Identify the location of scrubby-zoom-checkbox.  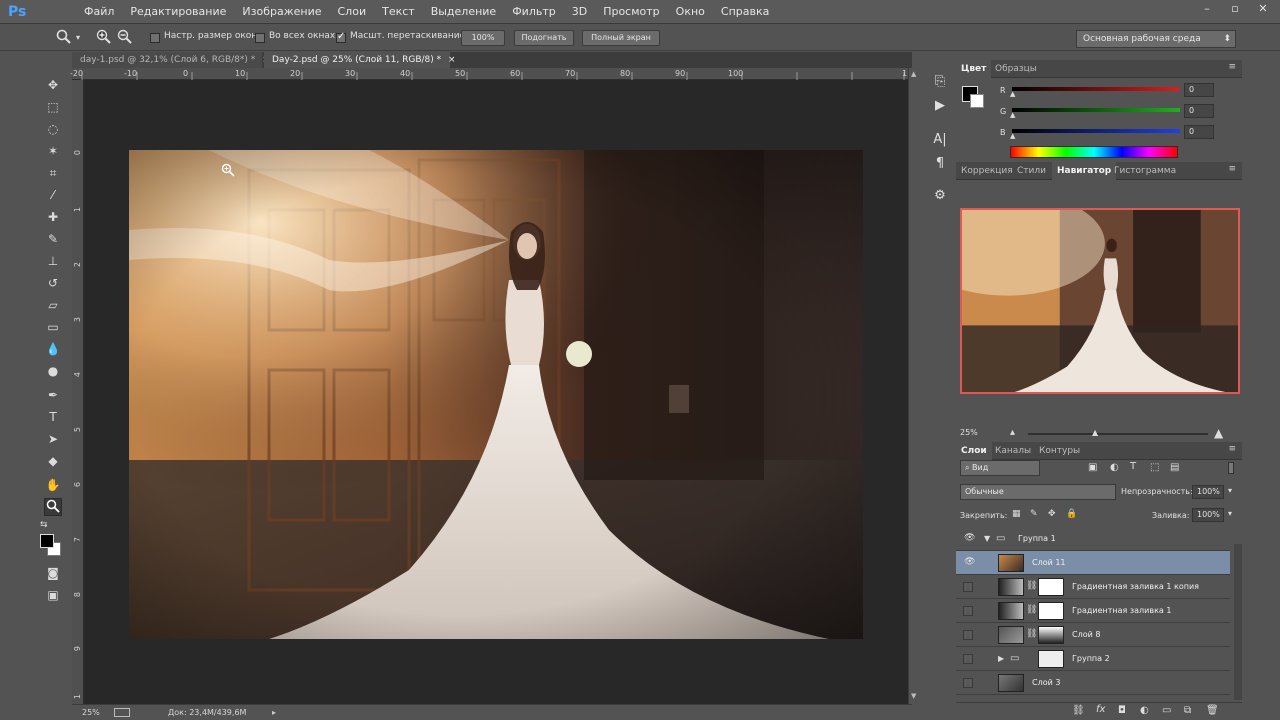
(341, 37).